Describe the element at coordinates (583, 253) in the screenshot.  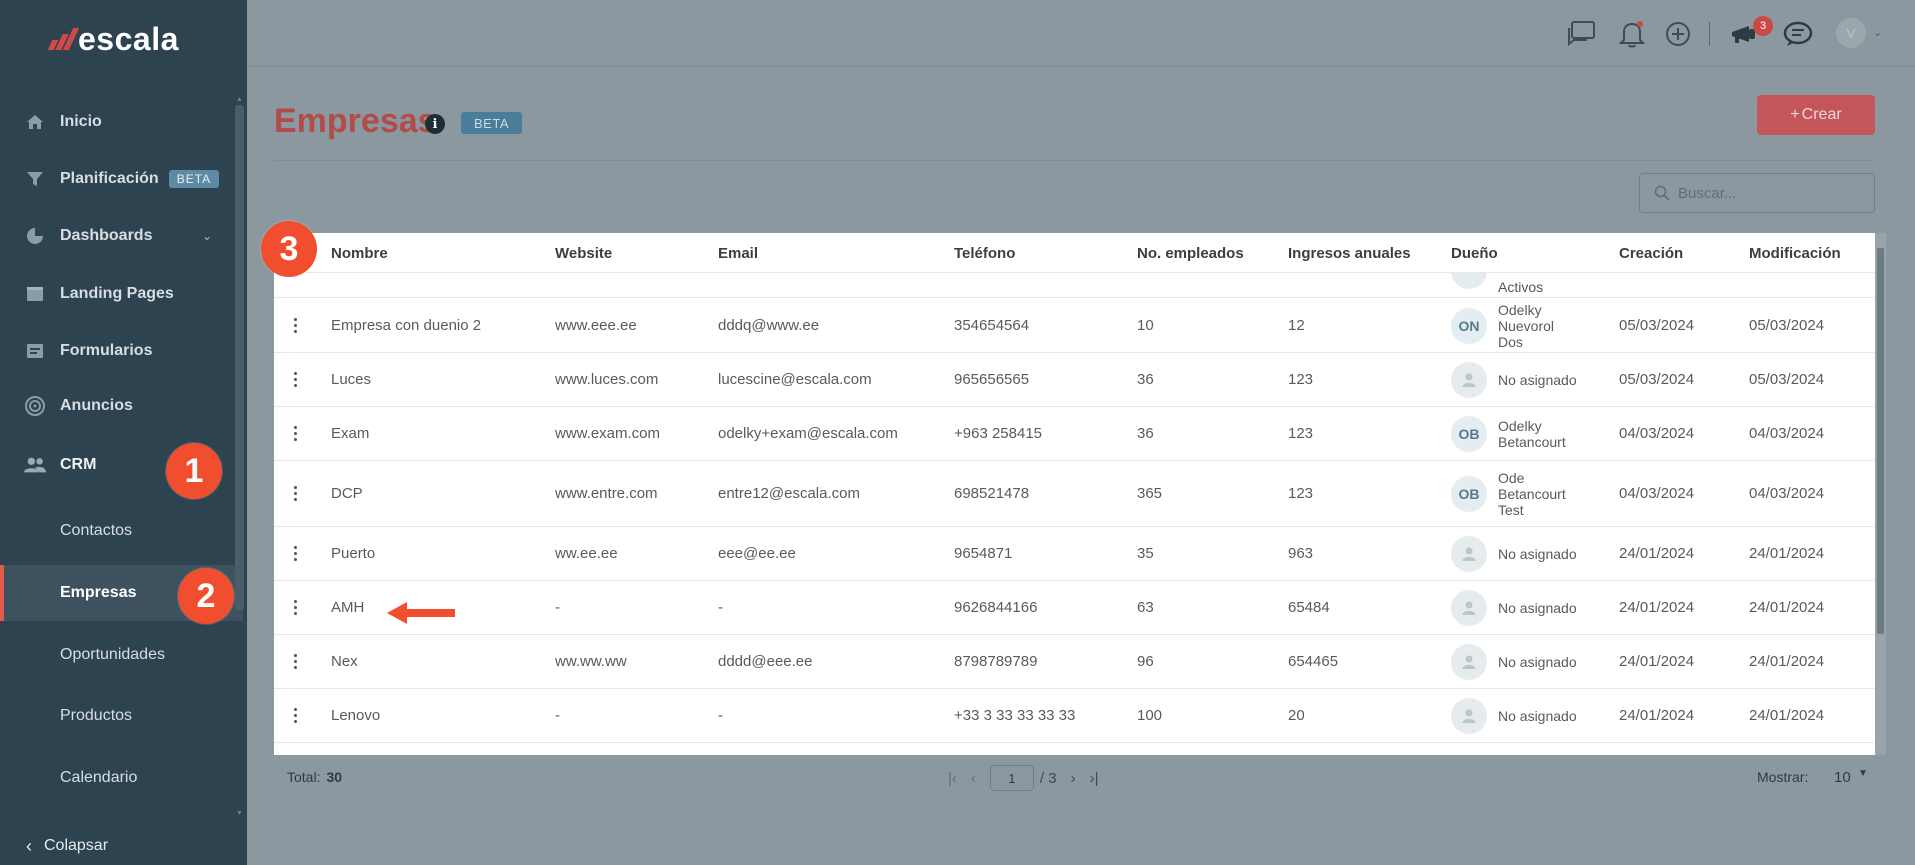
I see `column-header-website: Website` at that location.